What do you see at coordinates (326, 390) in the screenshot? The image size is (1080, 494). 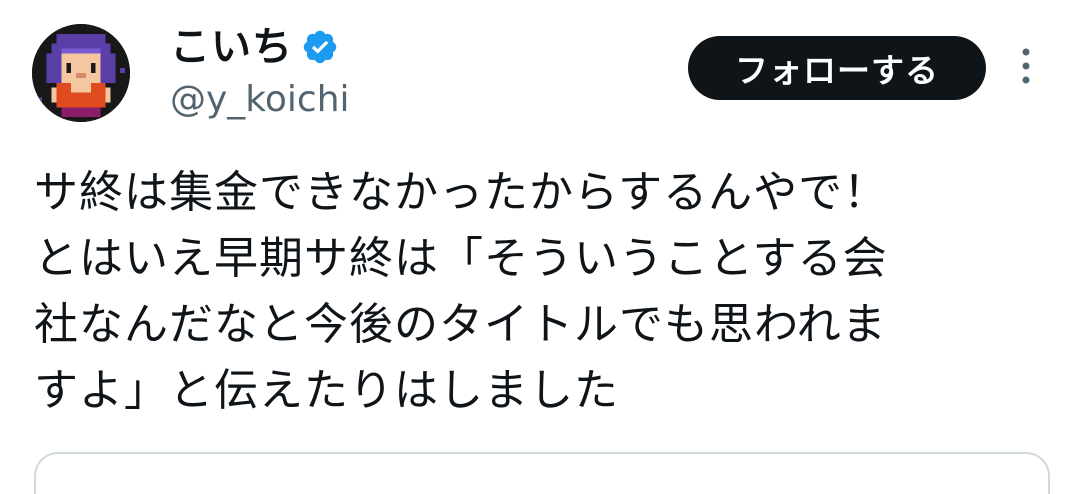 I see `tweet-line: すよ」と伝えたりはしました` at bounding box center [326, 390].